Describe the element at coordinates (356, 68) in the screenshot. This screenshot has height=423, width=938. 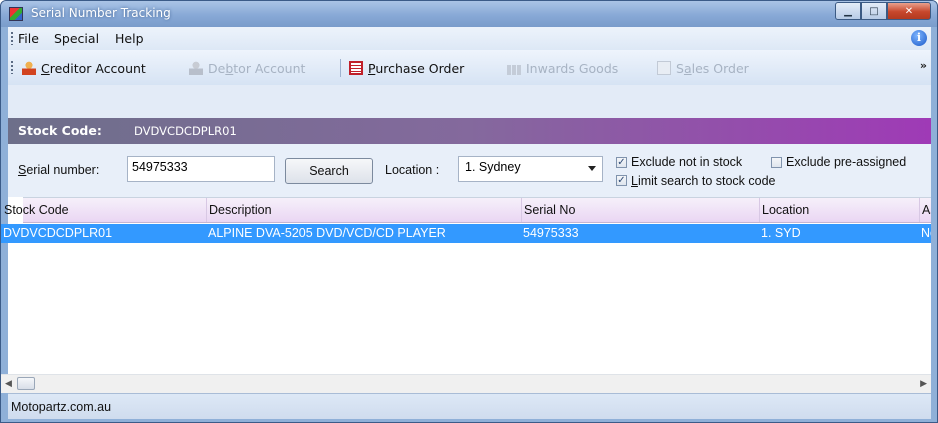
I see `purchase-order-icon` at that location.